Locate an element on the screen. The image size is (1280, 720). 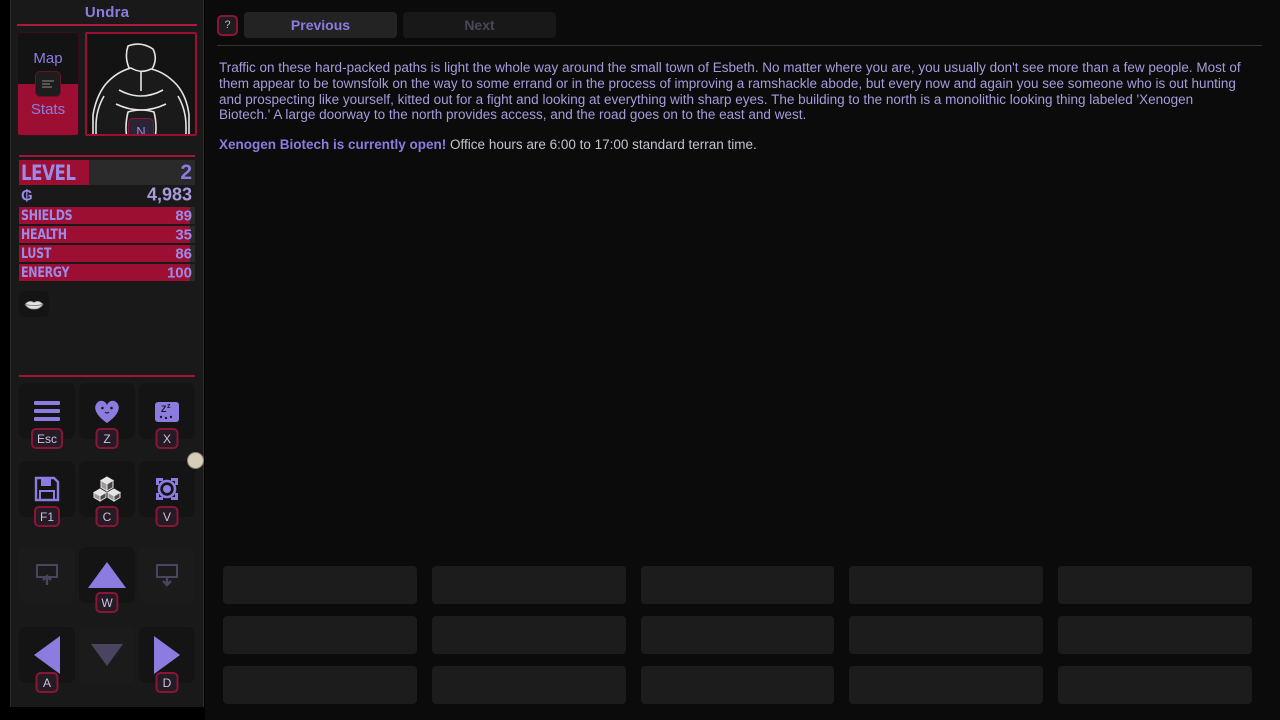
exit-down-button is located at coordinates (167, 575).